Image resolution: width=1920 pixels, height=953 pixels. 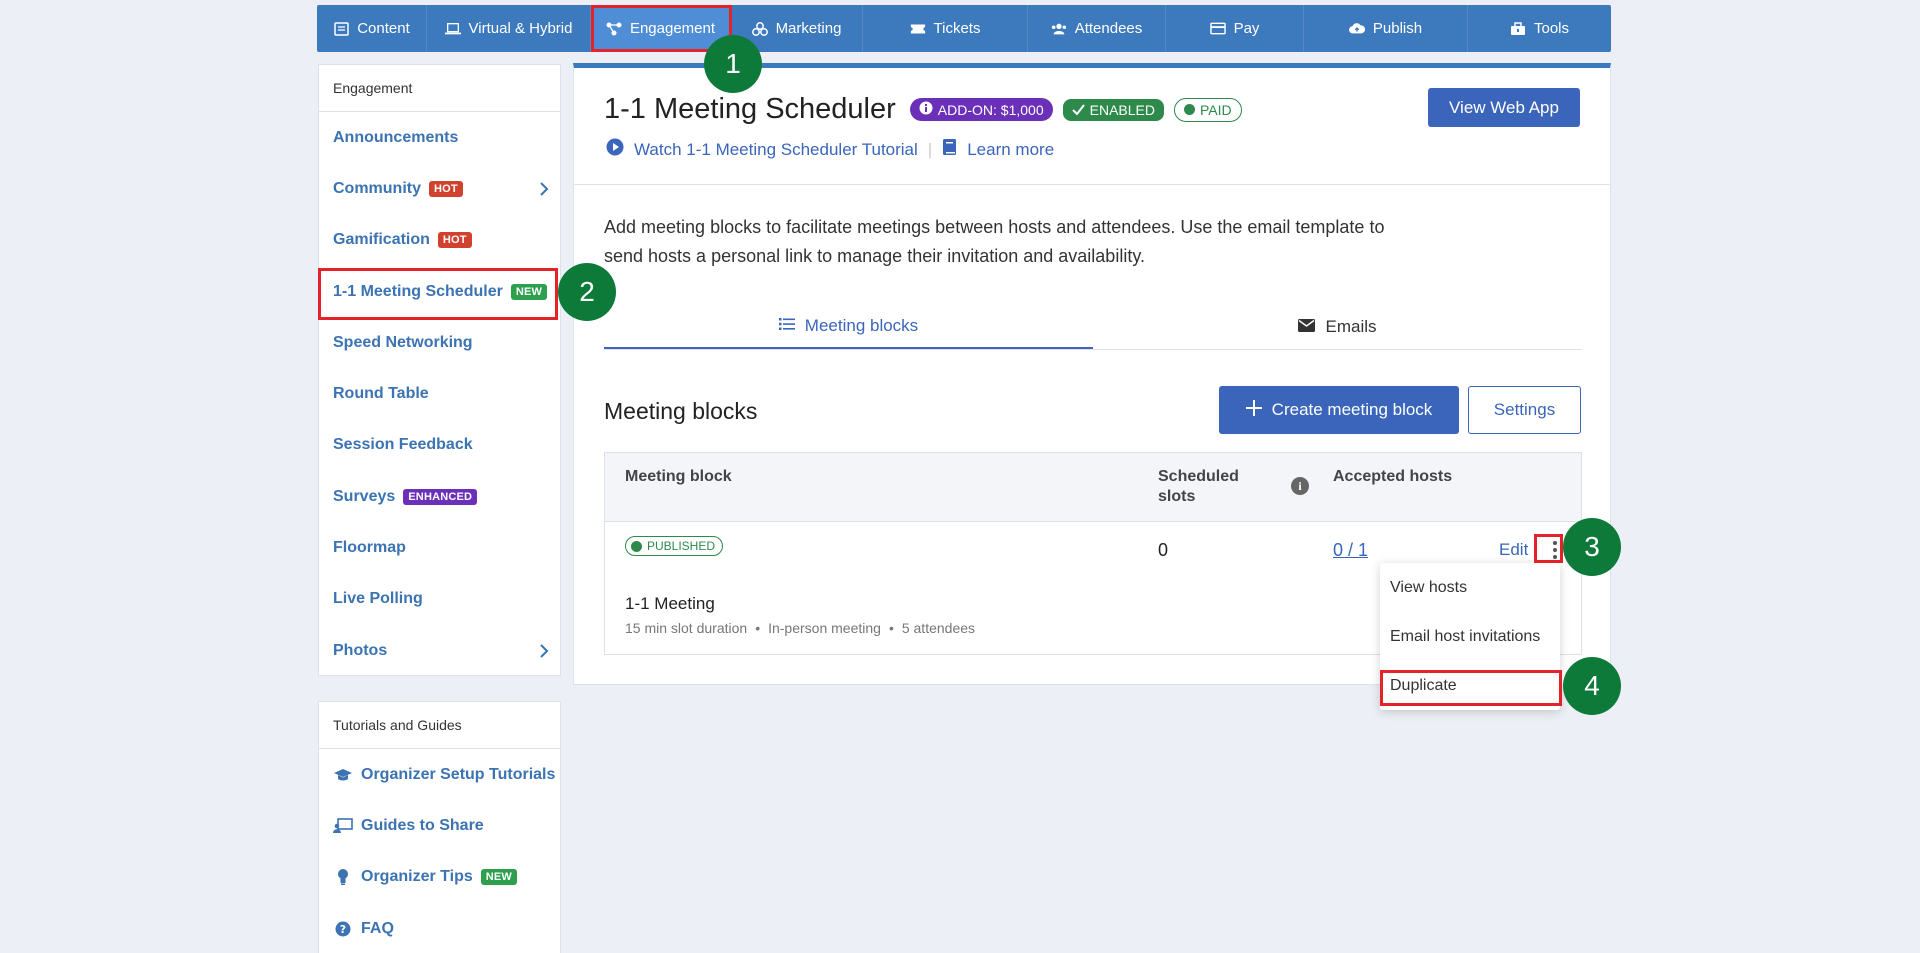 I want to click on sidebar-item-speed-networking: Speed Networking, so click(x=439, y=342).